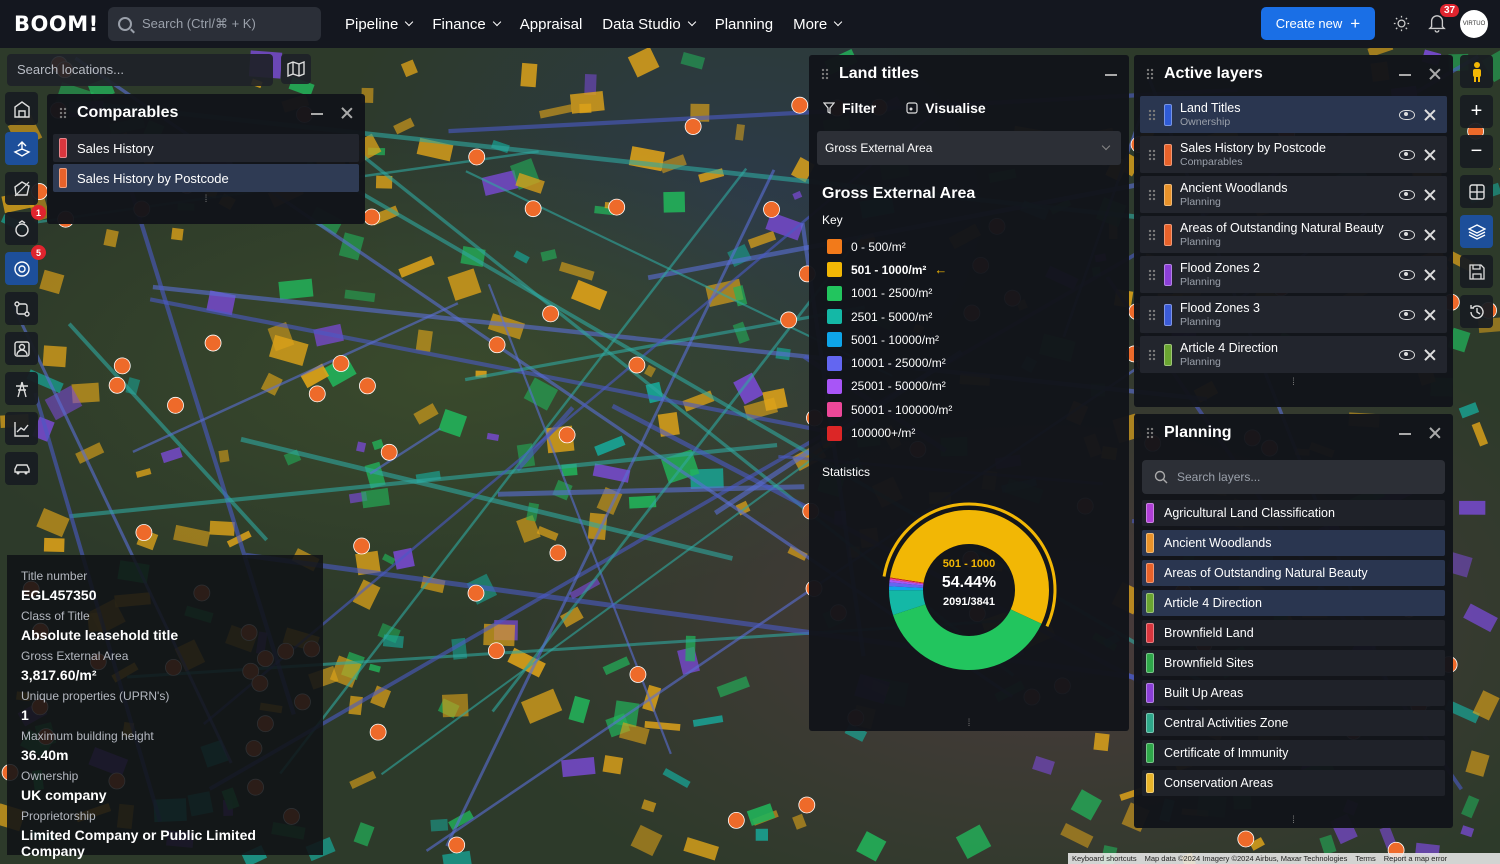  Describe the element at coordinates (1293, 543) in the screenshot. I see `planning-layer-item: Ancient Woodlands` at that location.